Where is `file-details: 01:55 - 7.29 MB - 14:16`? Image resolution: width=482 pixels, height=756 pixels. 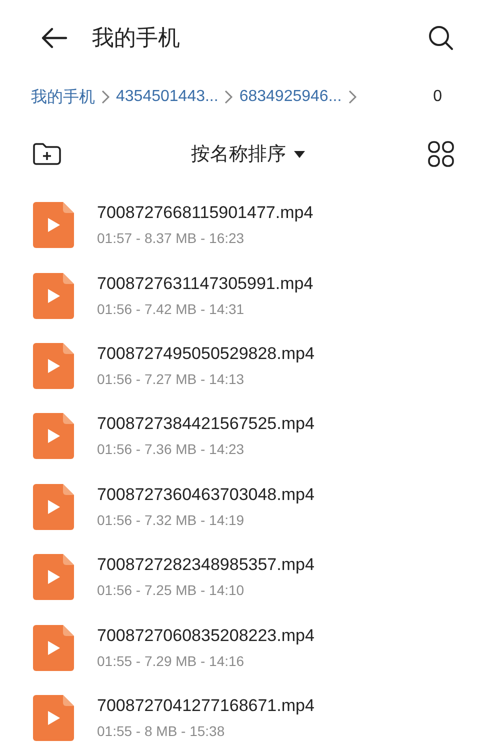 file-details: 01:55 - 7.29 MB - 14:16 is located at coordinates (171, 661).